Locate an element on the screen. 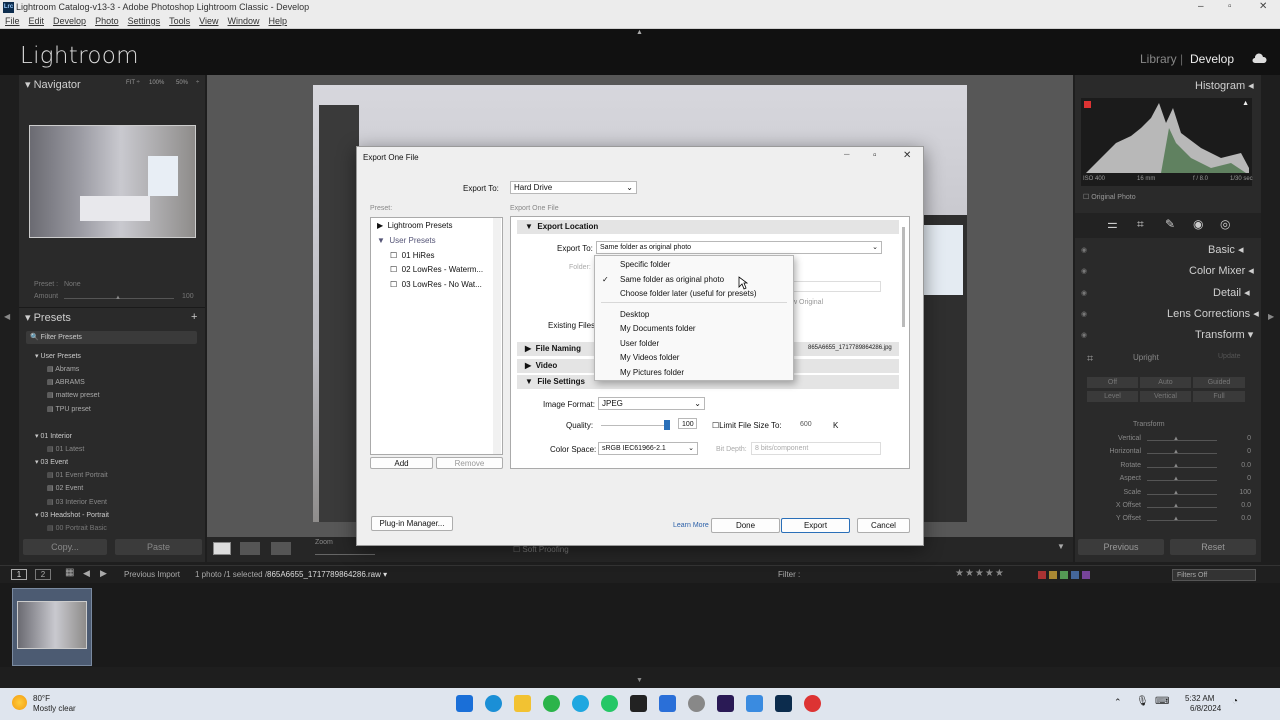 The image size is (1280, 720). settings-gear-icon is located at coordinates (696, 703).